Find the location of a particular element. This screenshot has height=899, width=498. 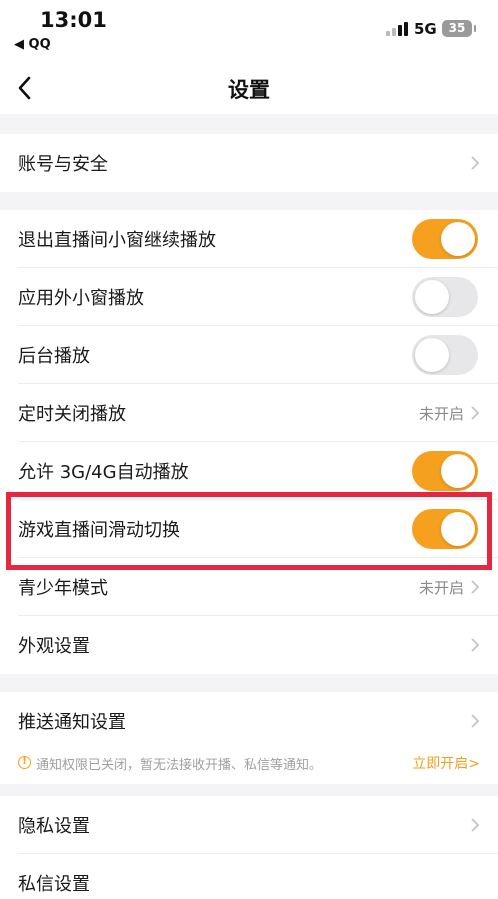

row-label: 私信设置 is located at coordinates (54, 884).